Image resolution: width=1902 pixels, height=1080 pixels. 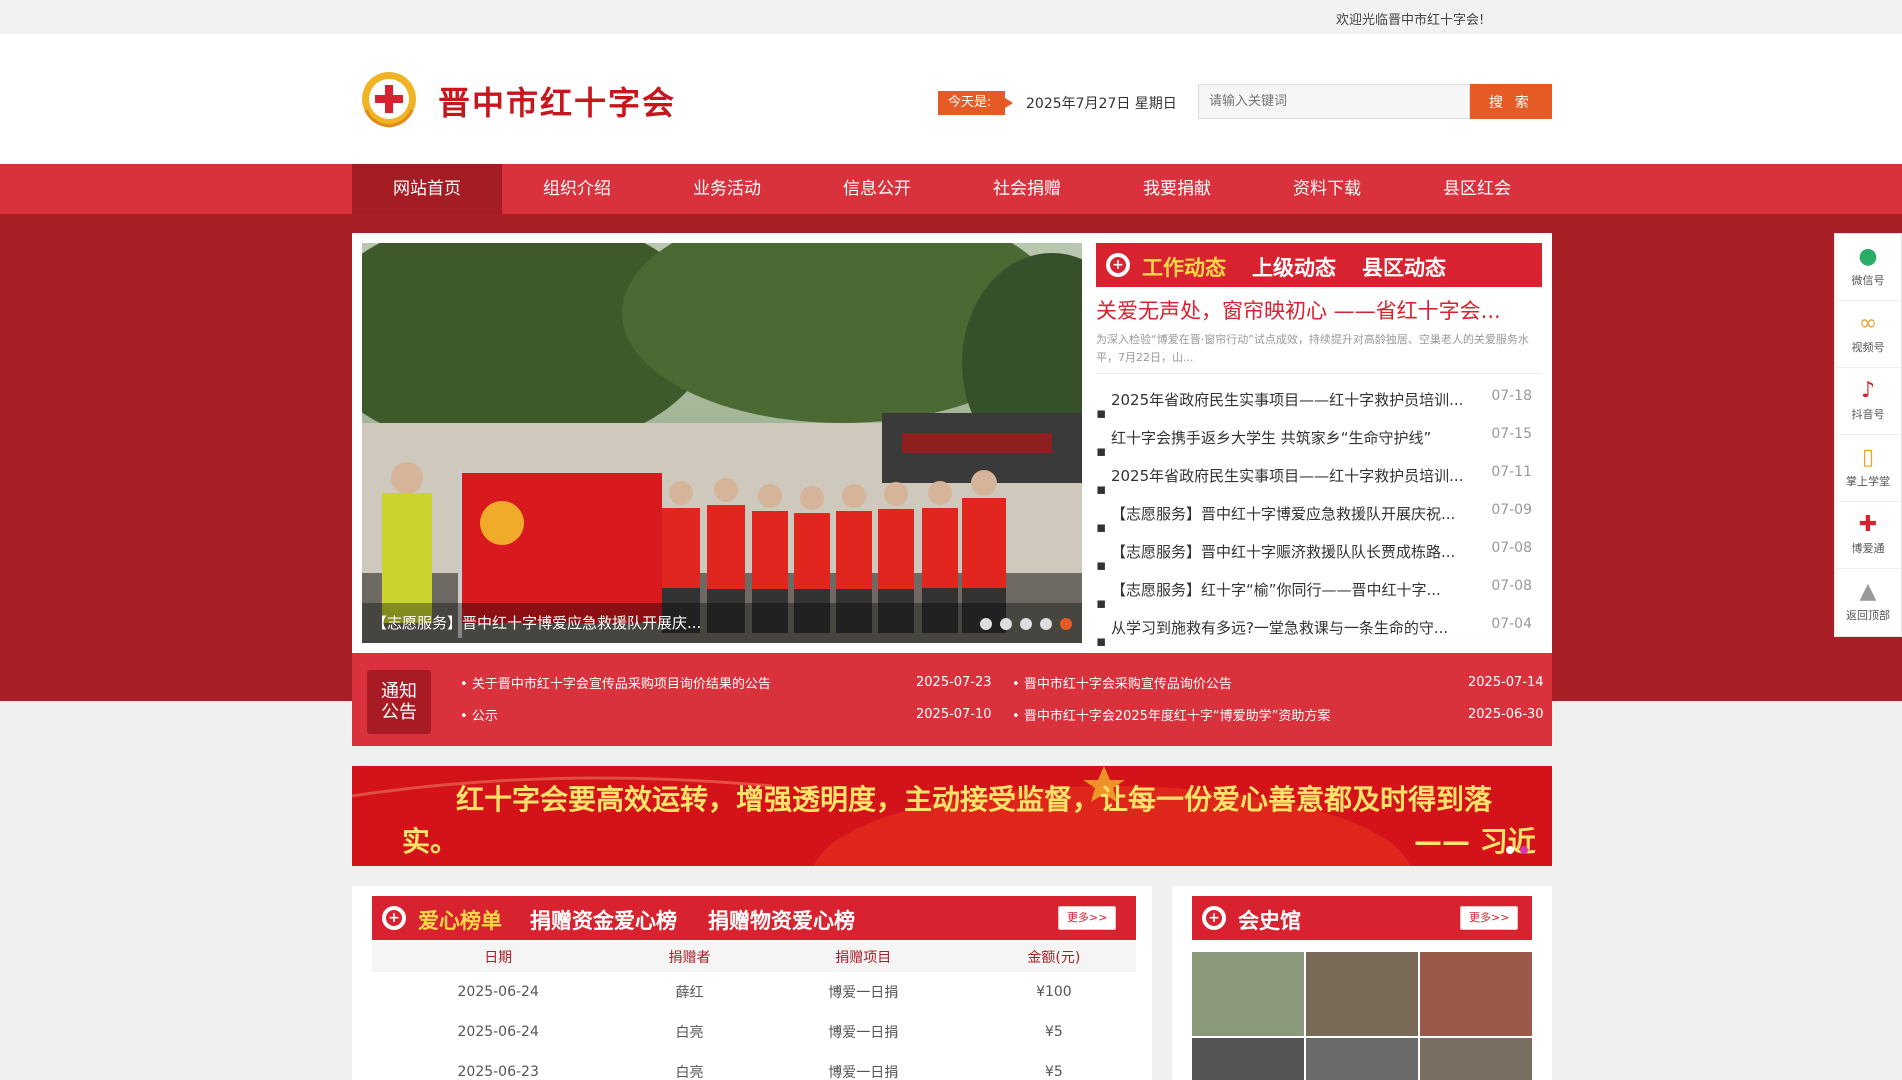 I want to click on nav-item-downloads: 资料下载, so click(x=1327, y=189).